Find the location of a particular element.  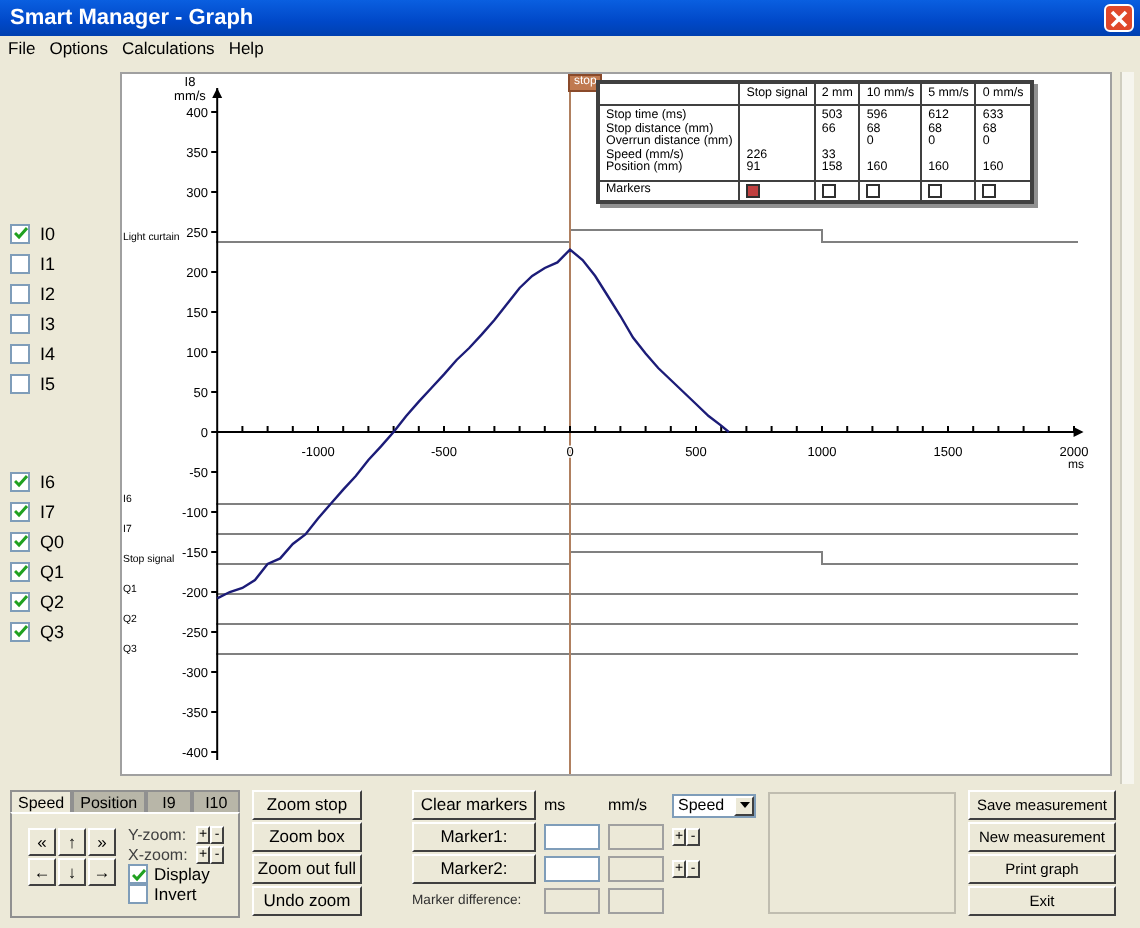

clear-markers-button: Clear markers is located at coordinates (474, 805).